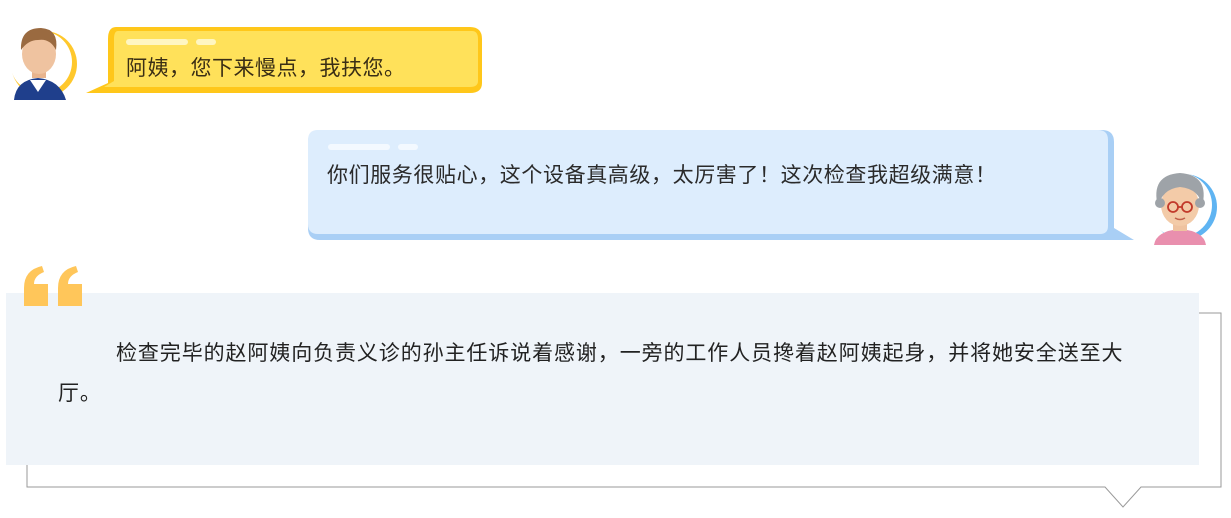  I want to click on patient-avatar, so click(1180, 205).